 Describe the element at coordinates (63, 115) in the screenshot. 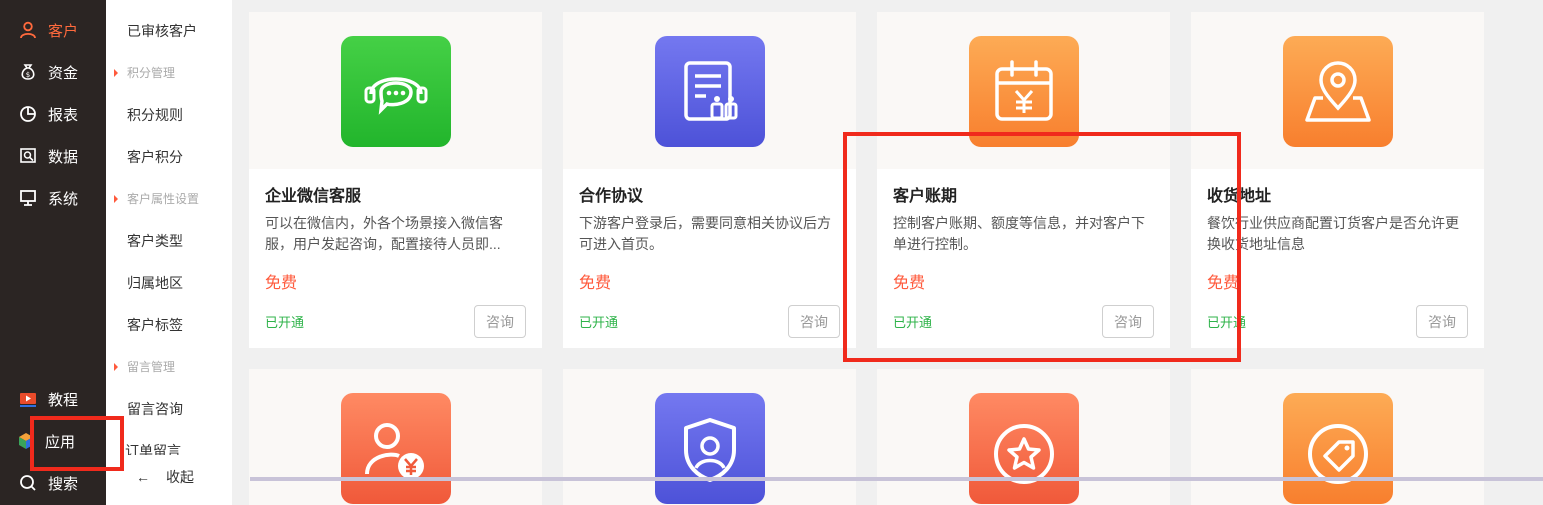

I see `nav-item-label: 报表` at that location.